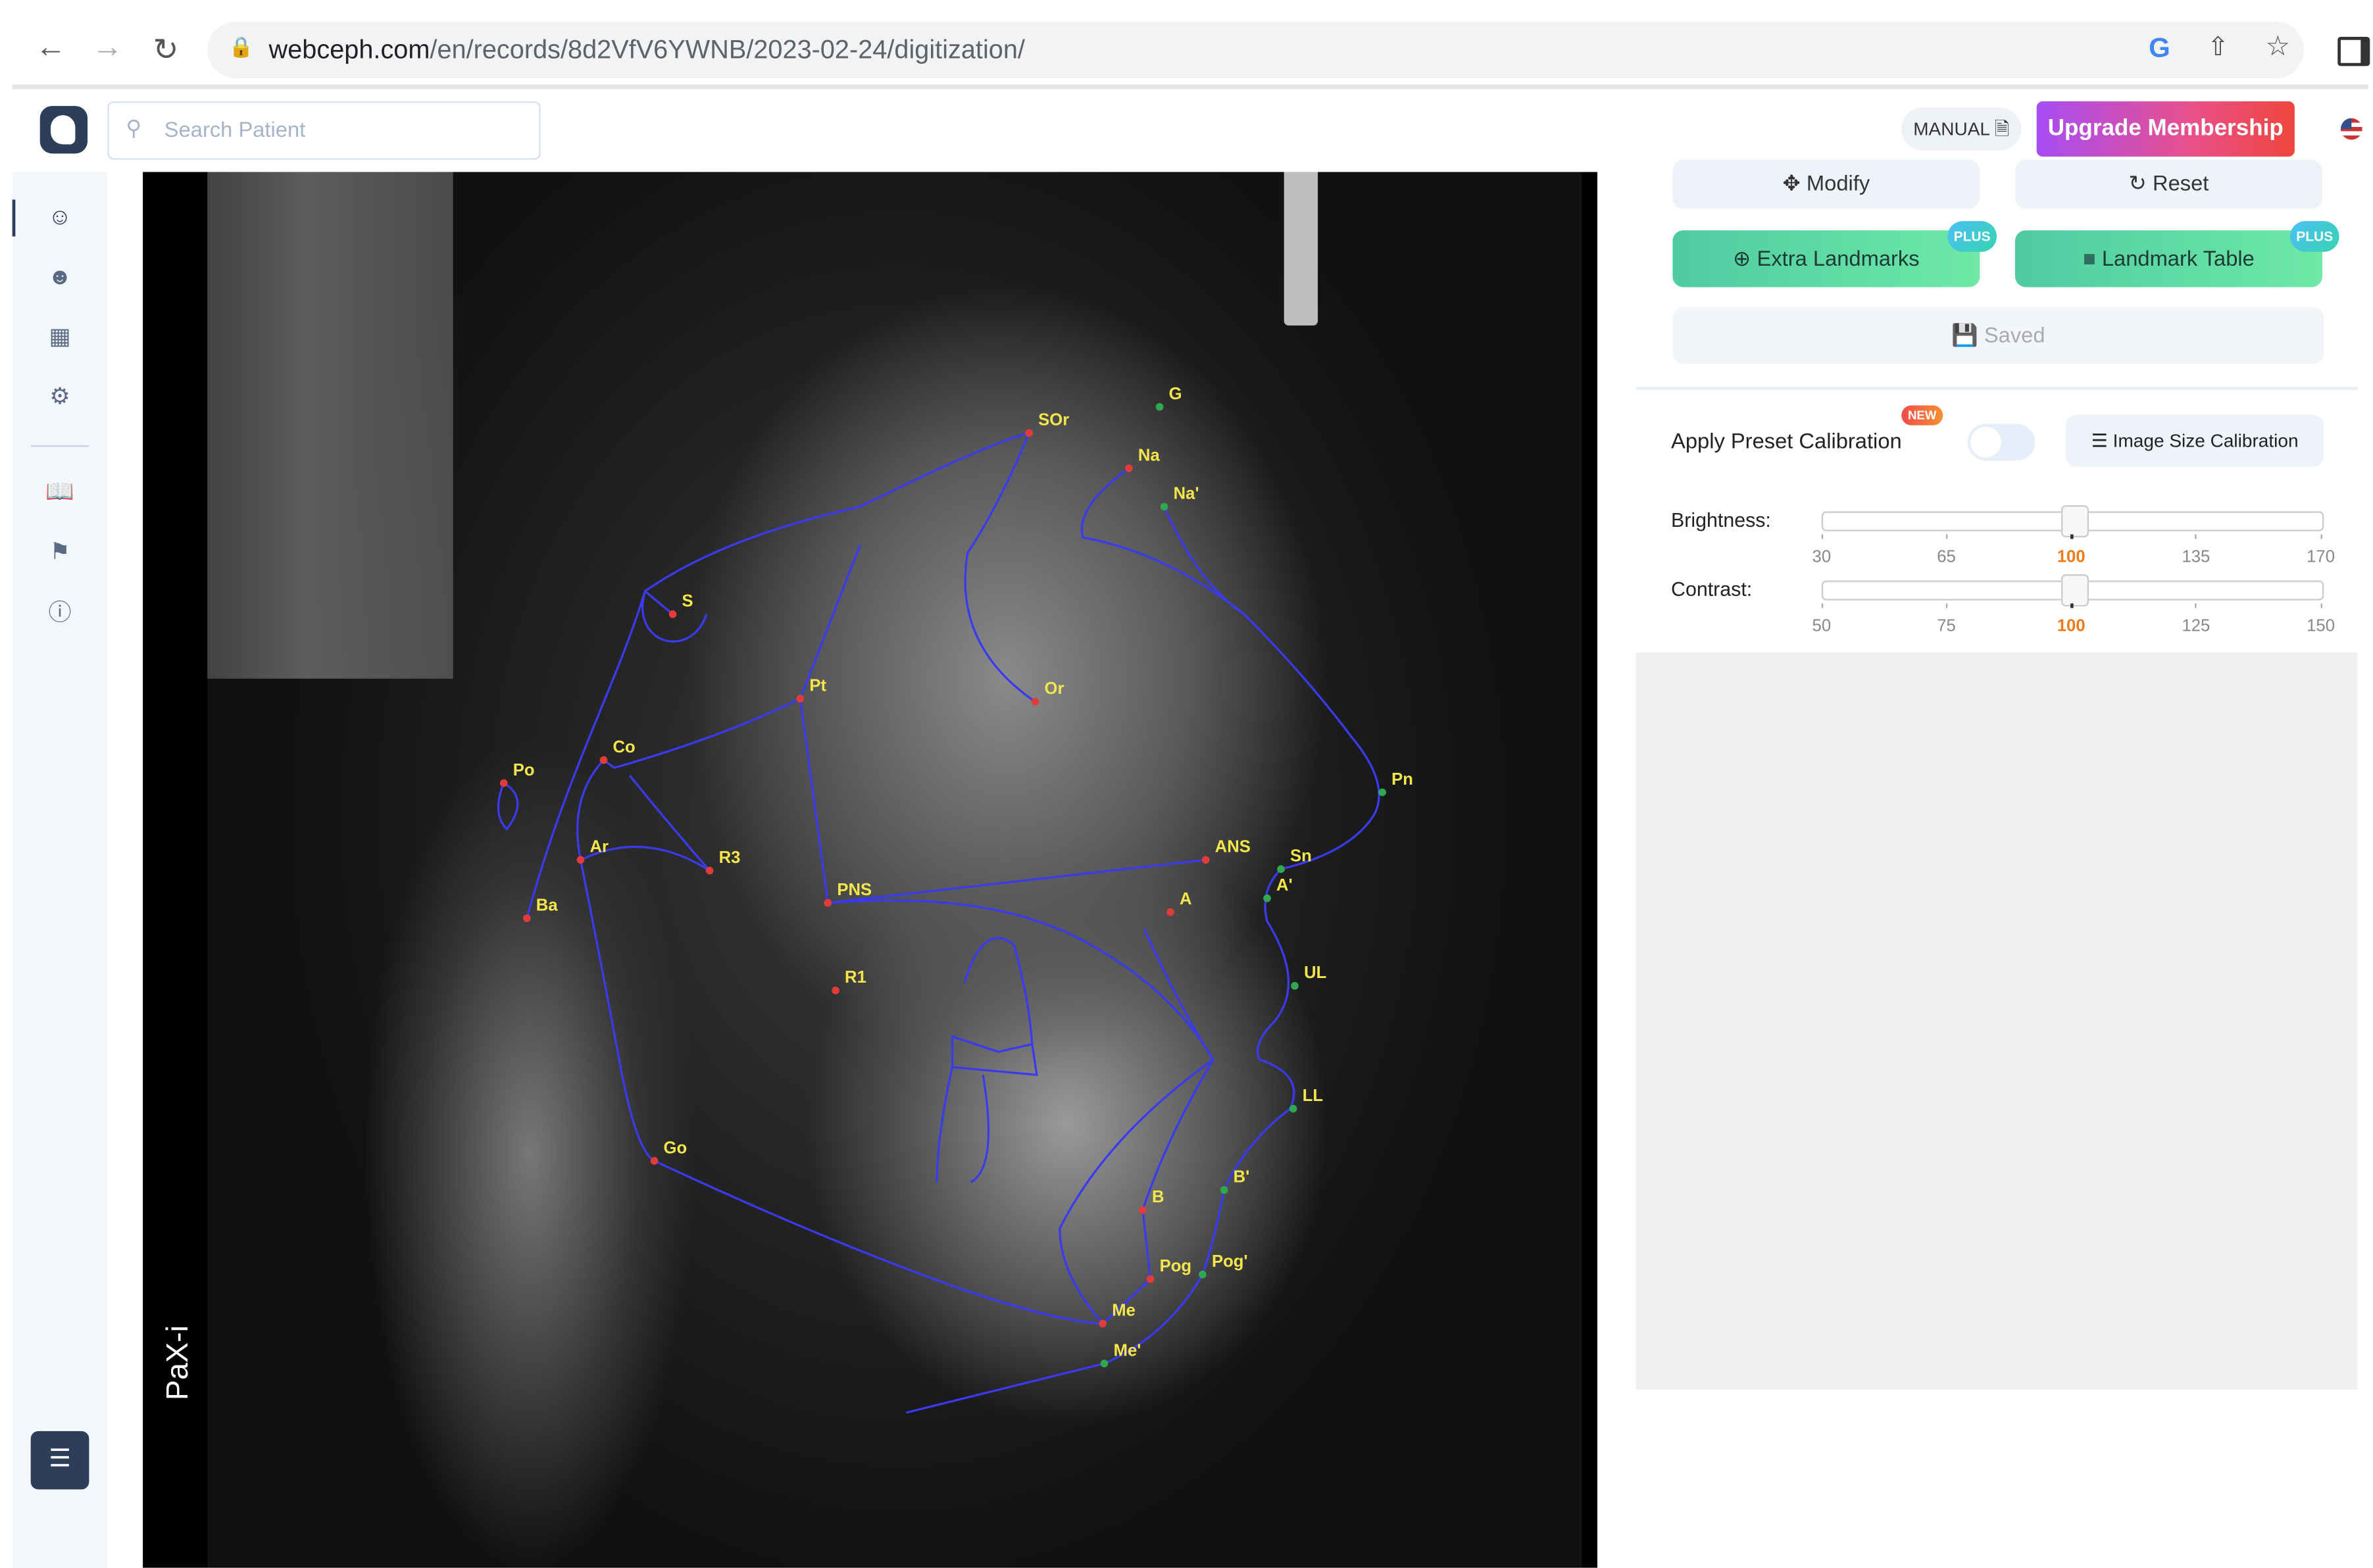 This screenshot has height=1568, width=2373. I want to click on landmark-b-prime: B', so click(1235, 1181).